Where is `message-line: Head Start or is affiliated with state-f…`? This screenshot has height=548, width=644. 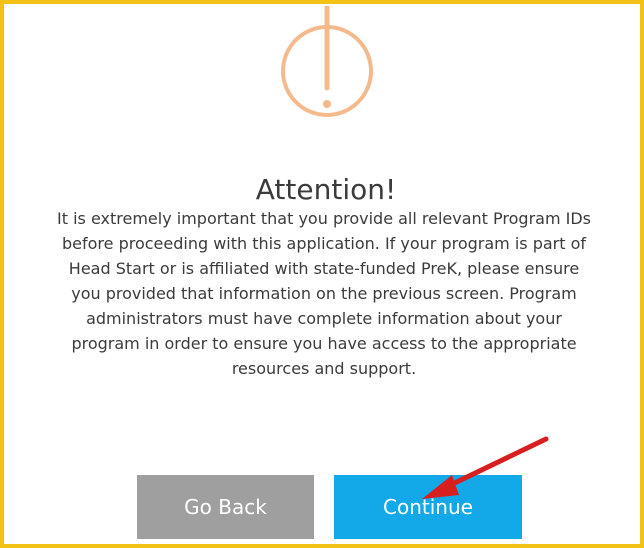 message-line: Head Start or is affiliated with state-f… is located at coordinates (324, 268).